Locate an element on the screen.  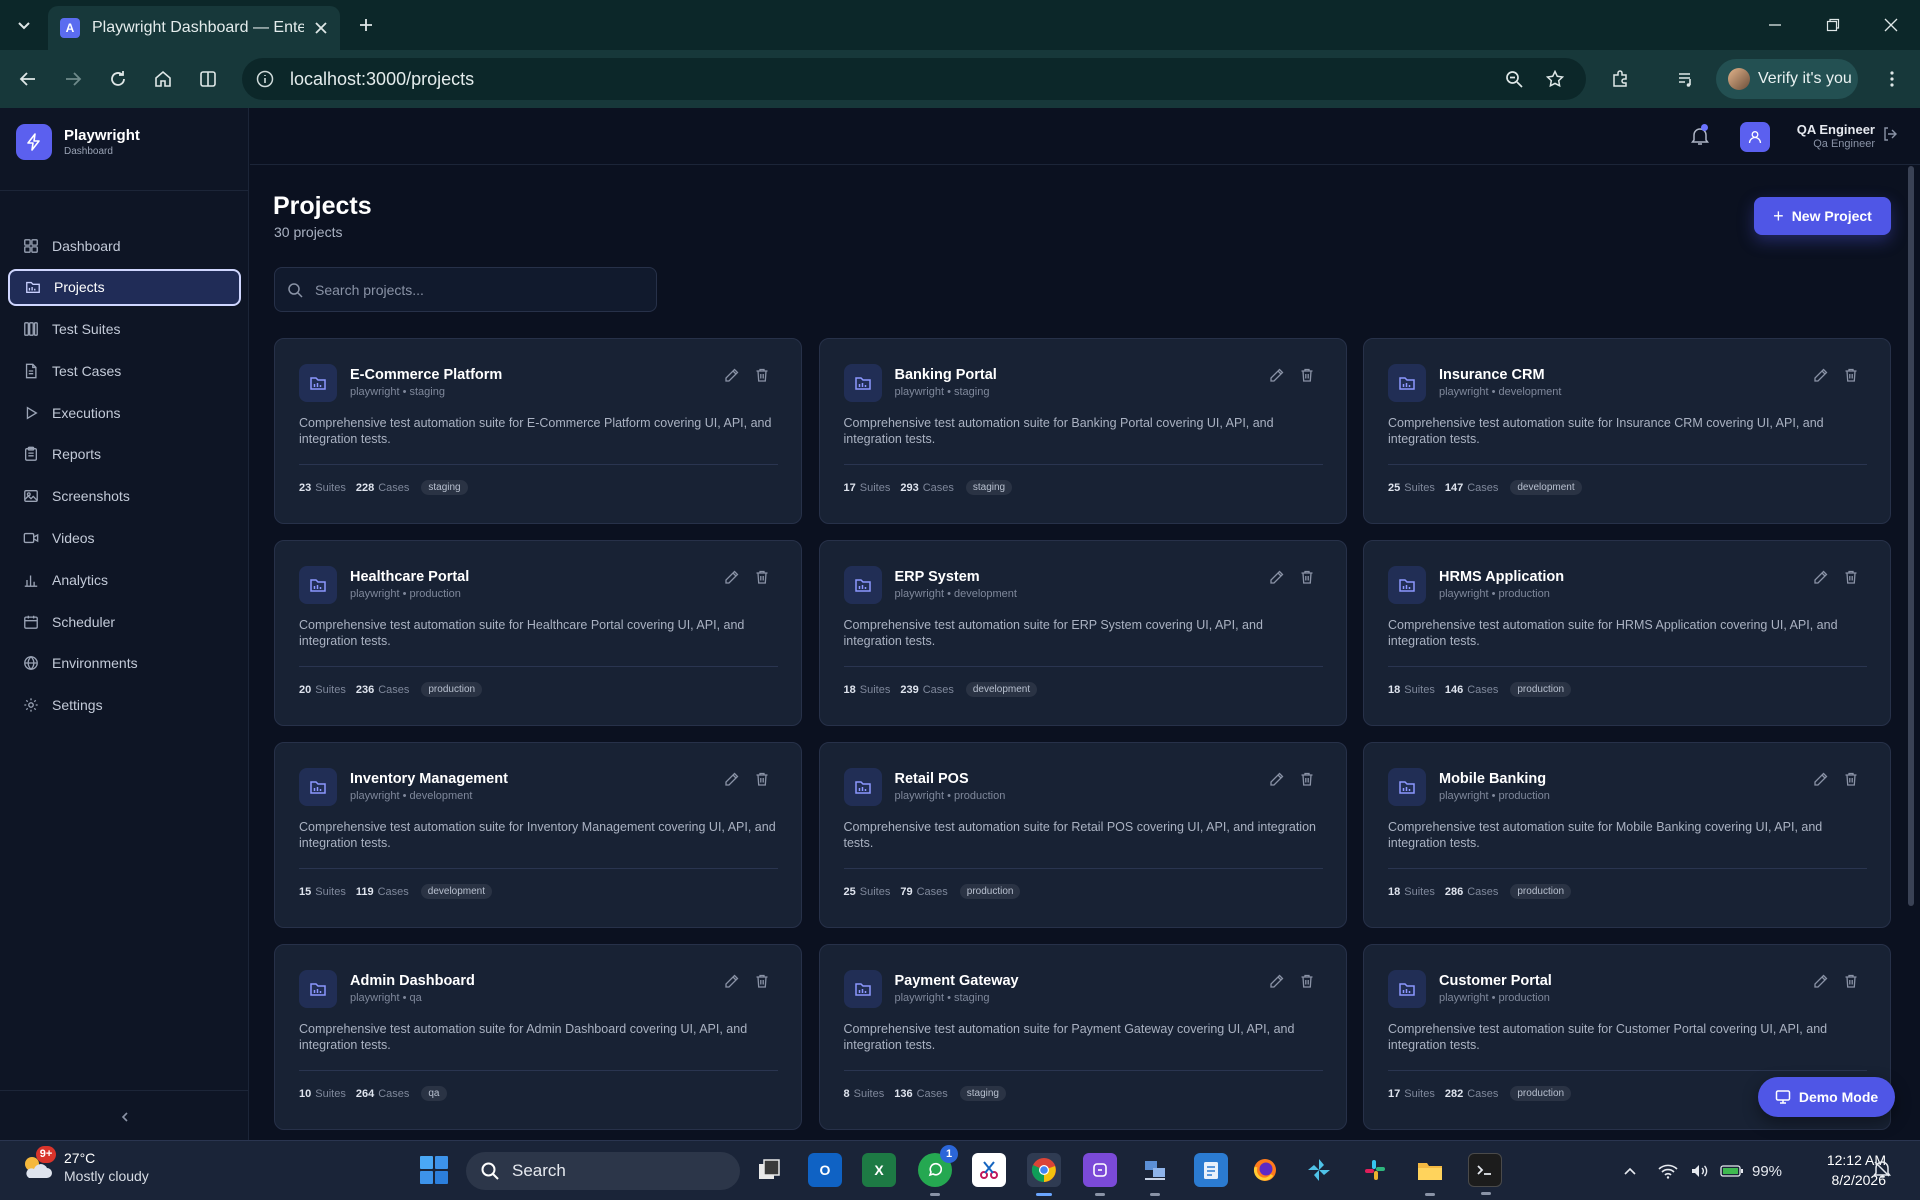
notifications-bell-icon is located at coordinates (1700, 135).